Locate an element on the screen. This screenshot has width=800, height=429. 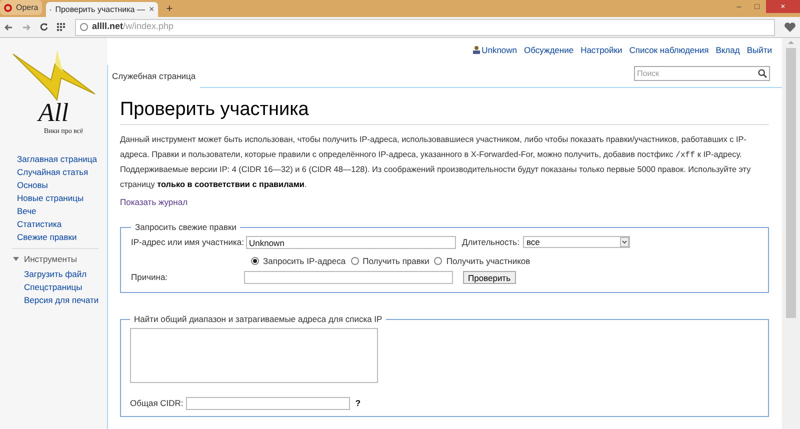
reload-icon is located at coordinates (44, 27).